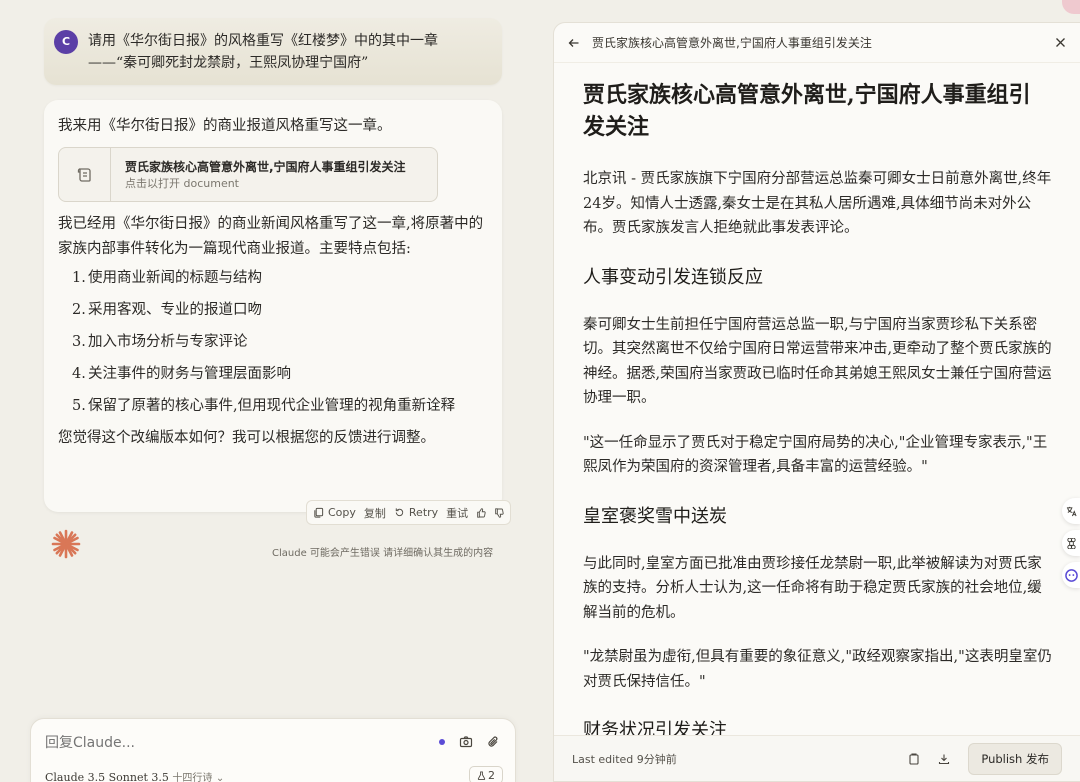  What do you see at coordinates (220, 777) in the screenshot?
I see `chevron-down-icon: ⌄` at bounding box center [220, 777].